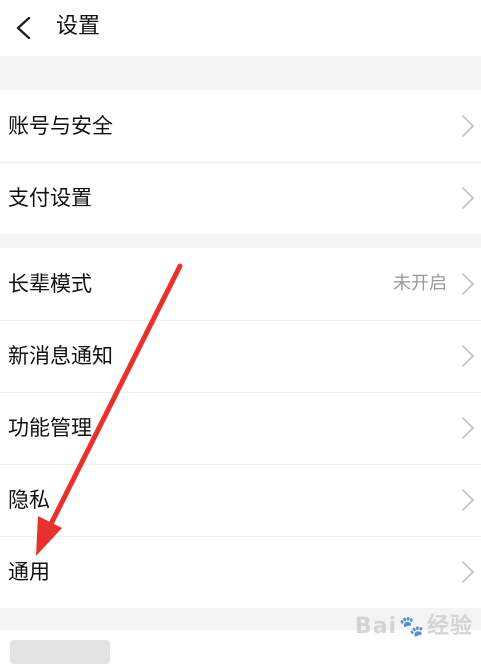  Describe the element at coordinates (449, 626) in the screenshot. I see `watermark-text-right: 经验` at that location.